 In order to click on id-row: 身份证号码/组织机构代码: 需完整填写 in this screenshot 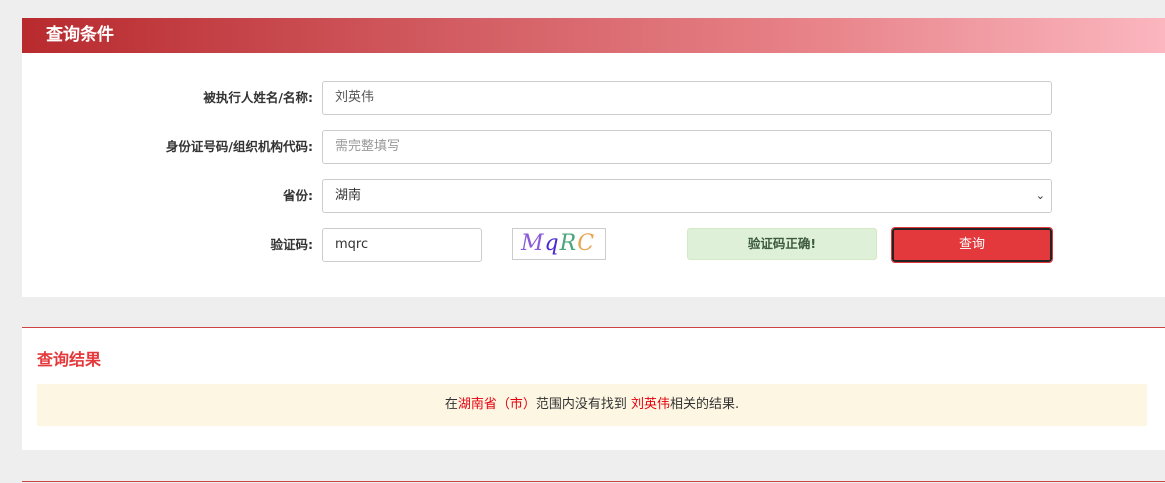, I will do `click(593, 147)`.